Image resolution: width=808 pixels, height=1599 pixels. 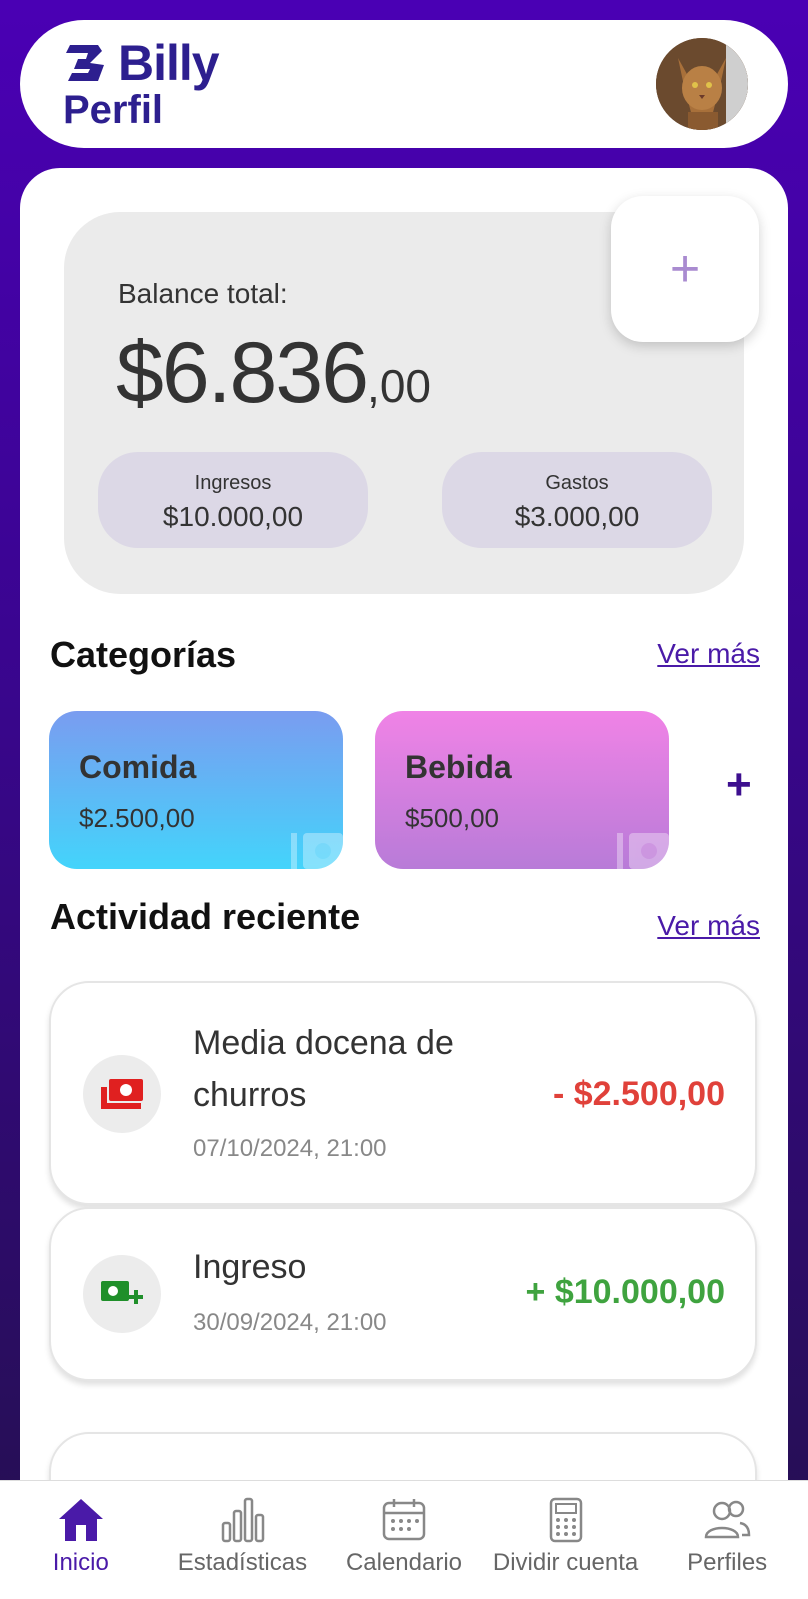 I want to click on category-card-bebida: Bebida $500,00, so click(x=522, y=790).